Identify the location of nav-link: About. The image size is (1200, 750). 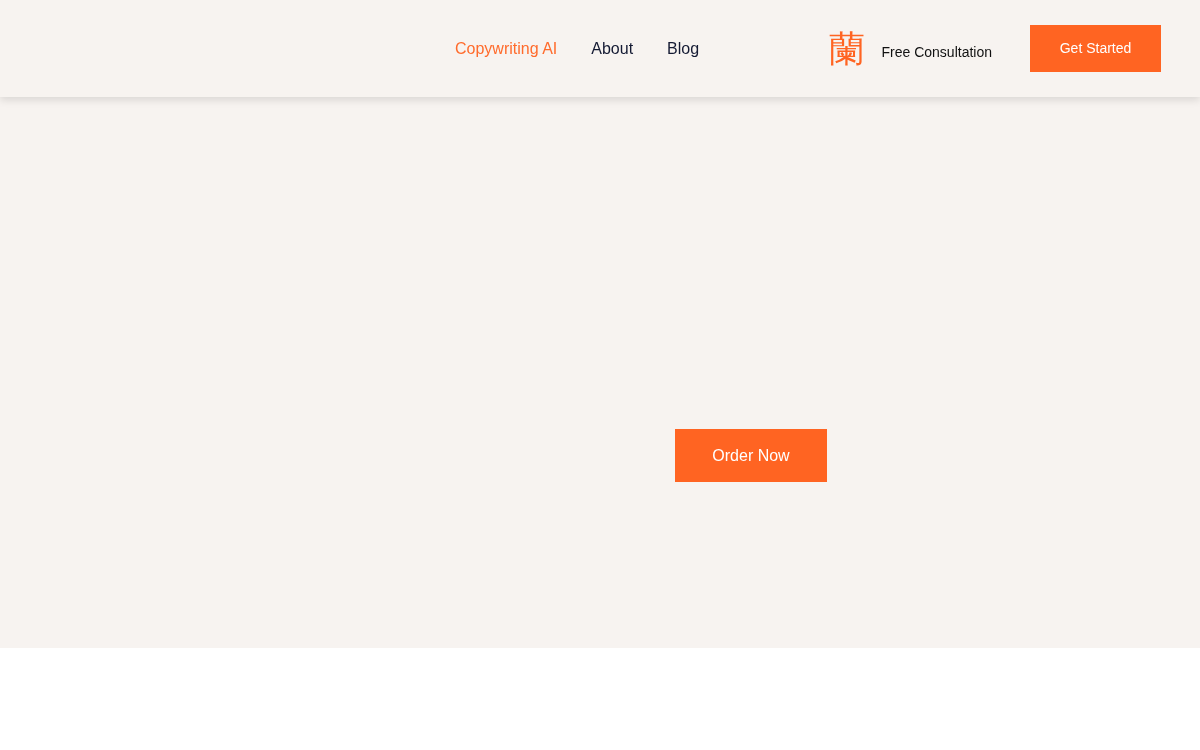
(612, 48).